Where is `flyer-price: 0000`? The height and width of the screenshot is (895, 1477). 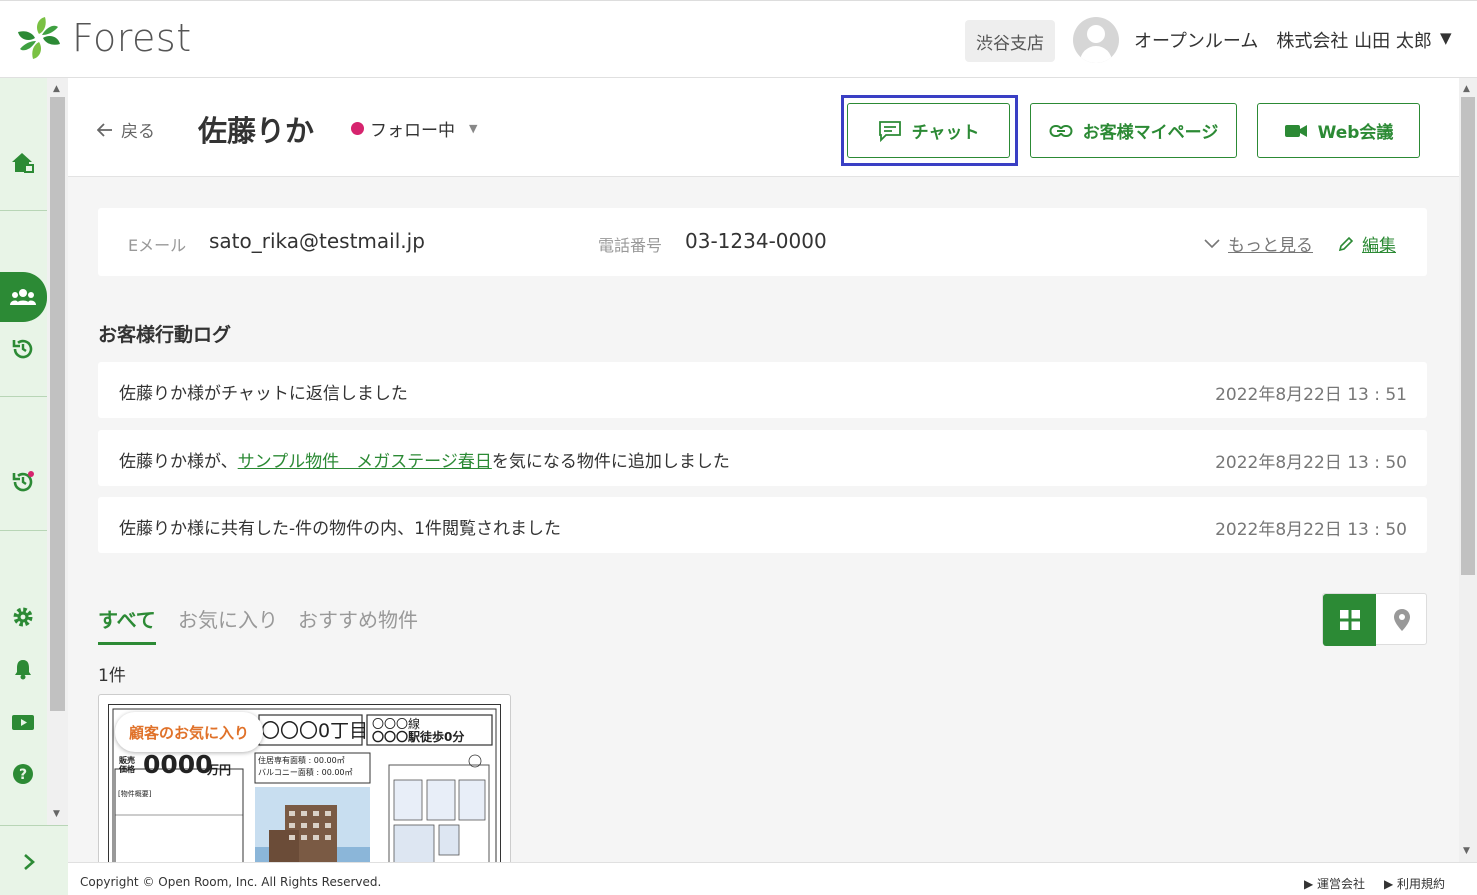 flyer-price: 0000 is located at coordinates (178, 764).